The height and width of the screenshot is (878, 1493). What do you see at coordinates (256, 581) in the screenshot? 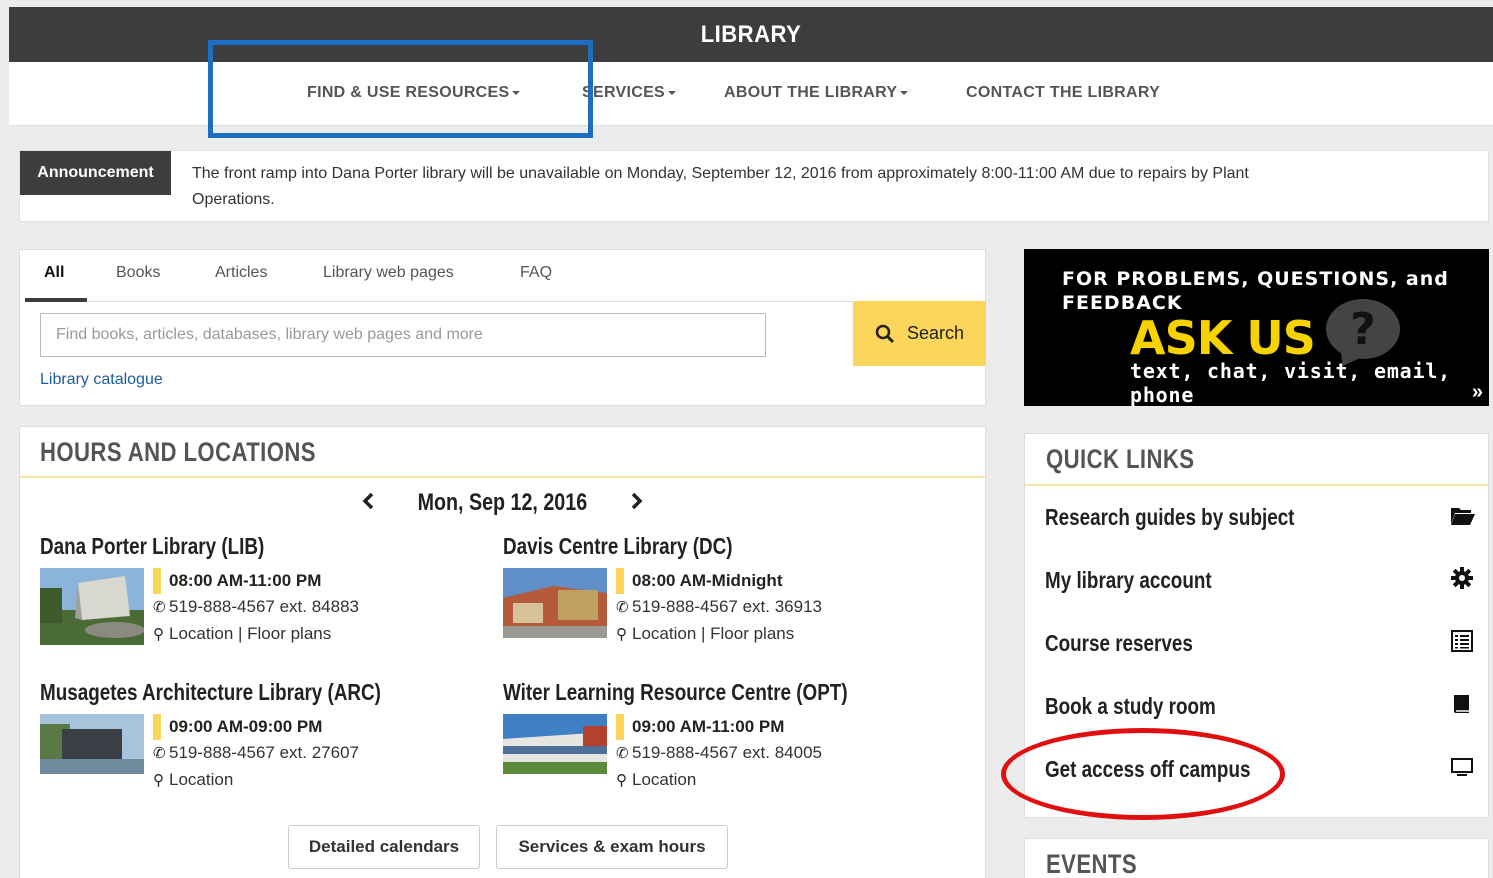
I see `location-hours: 08:00 AM-11:00 PM` at bounding box center [256, 581].